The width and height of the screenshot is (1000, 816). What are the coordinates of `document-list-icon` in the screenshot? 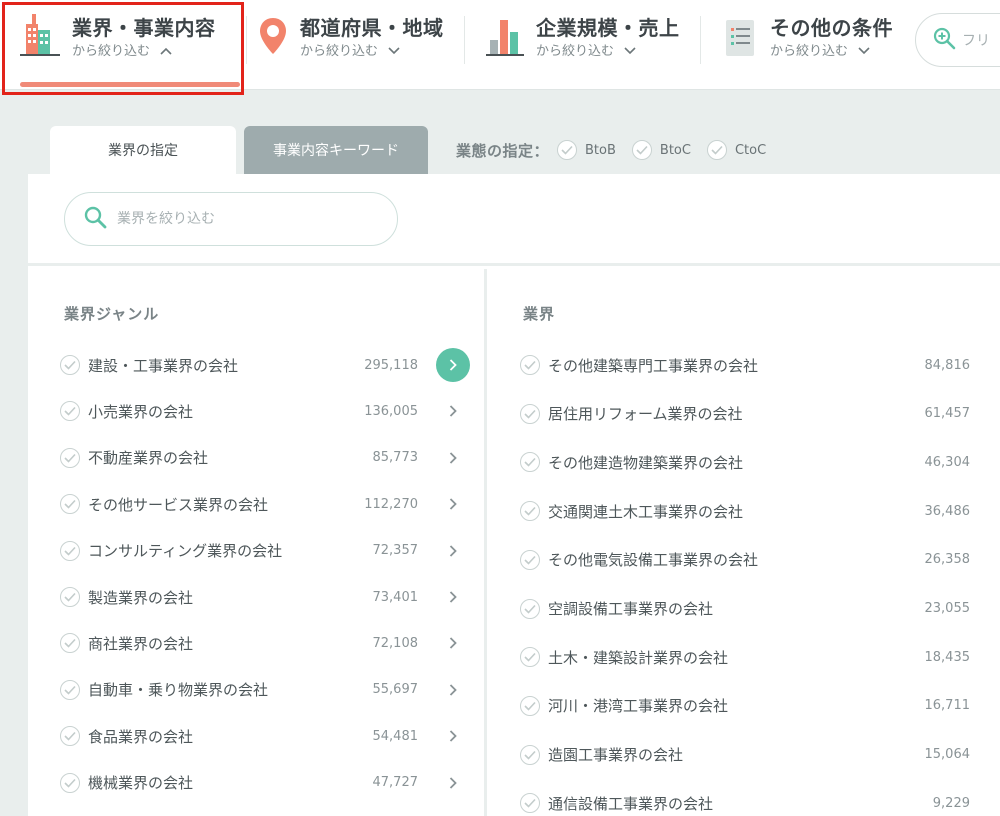 It's located at (741, 36).